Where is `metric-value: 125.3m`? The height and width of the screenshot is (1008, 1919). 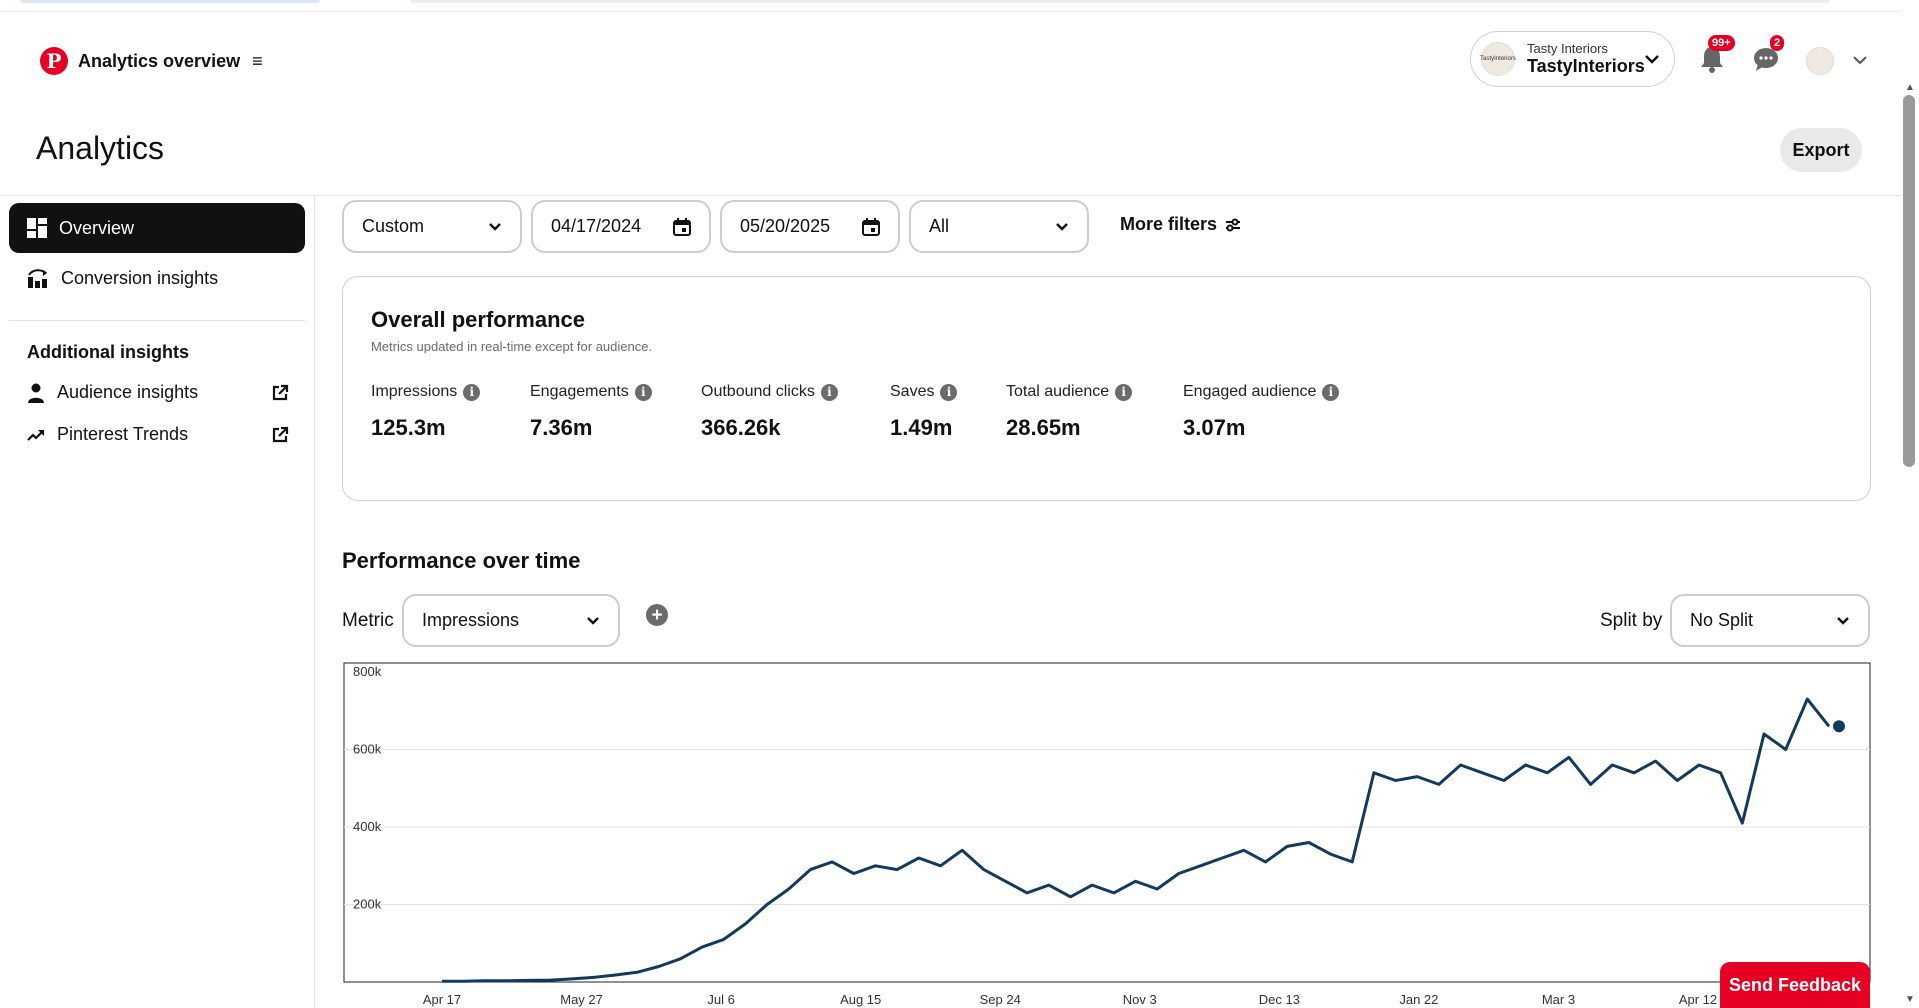
metric-value: 125.3m is located at coordinates (408, 427).